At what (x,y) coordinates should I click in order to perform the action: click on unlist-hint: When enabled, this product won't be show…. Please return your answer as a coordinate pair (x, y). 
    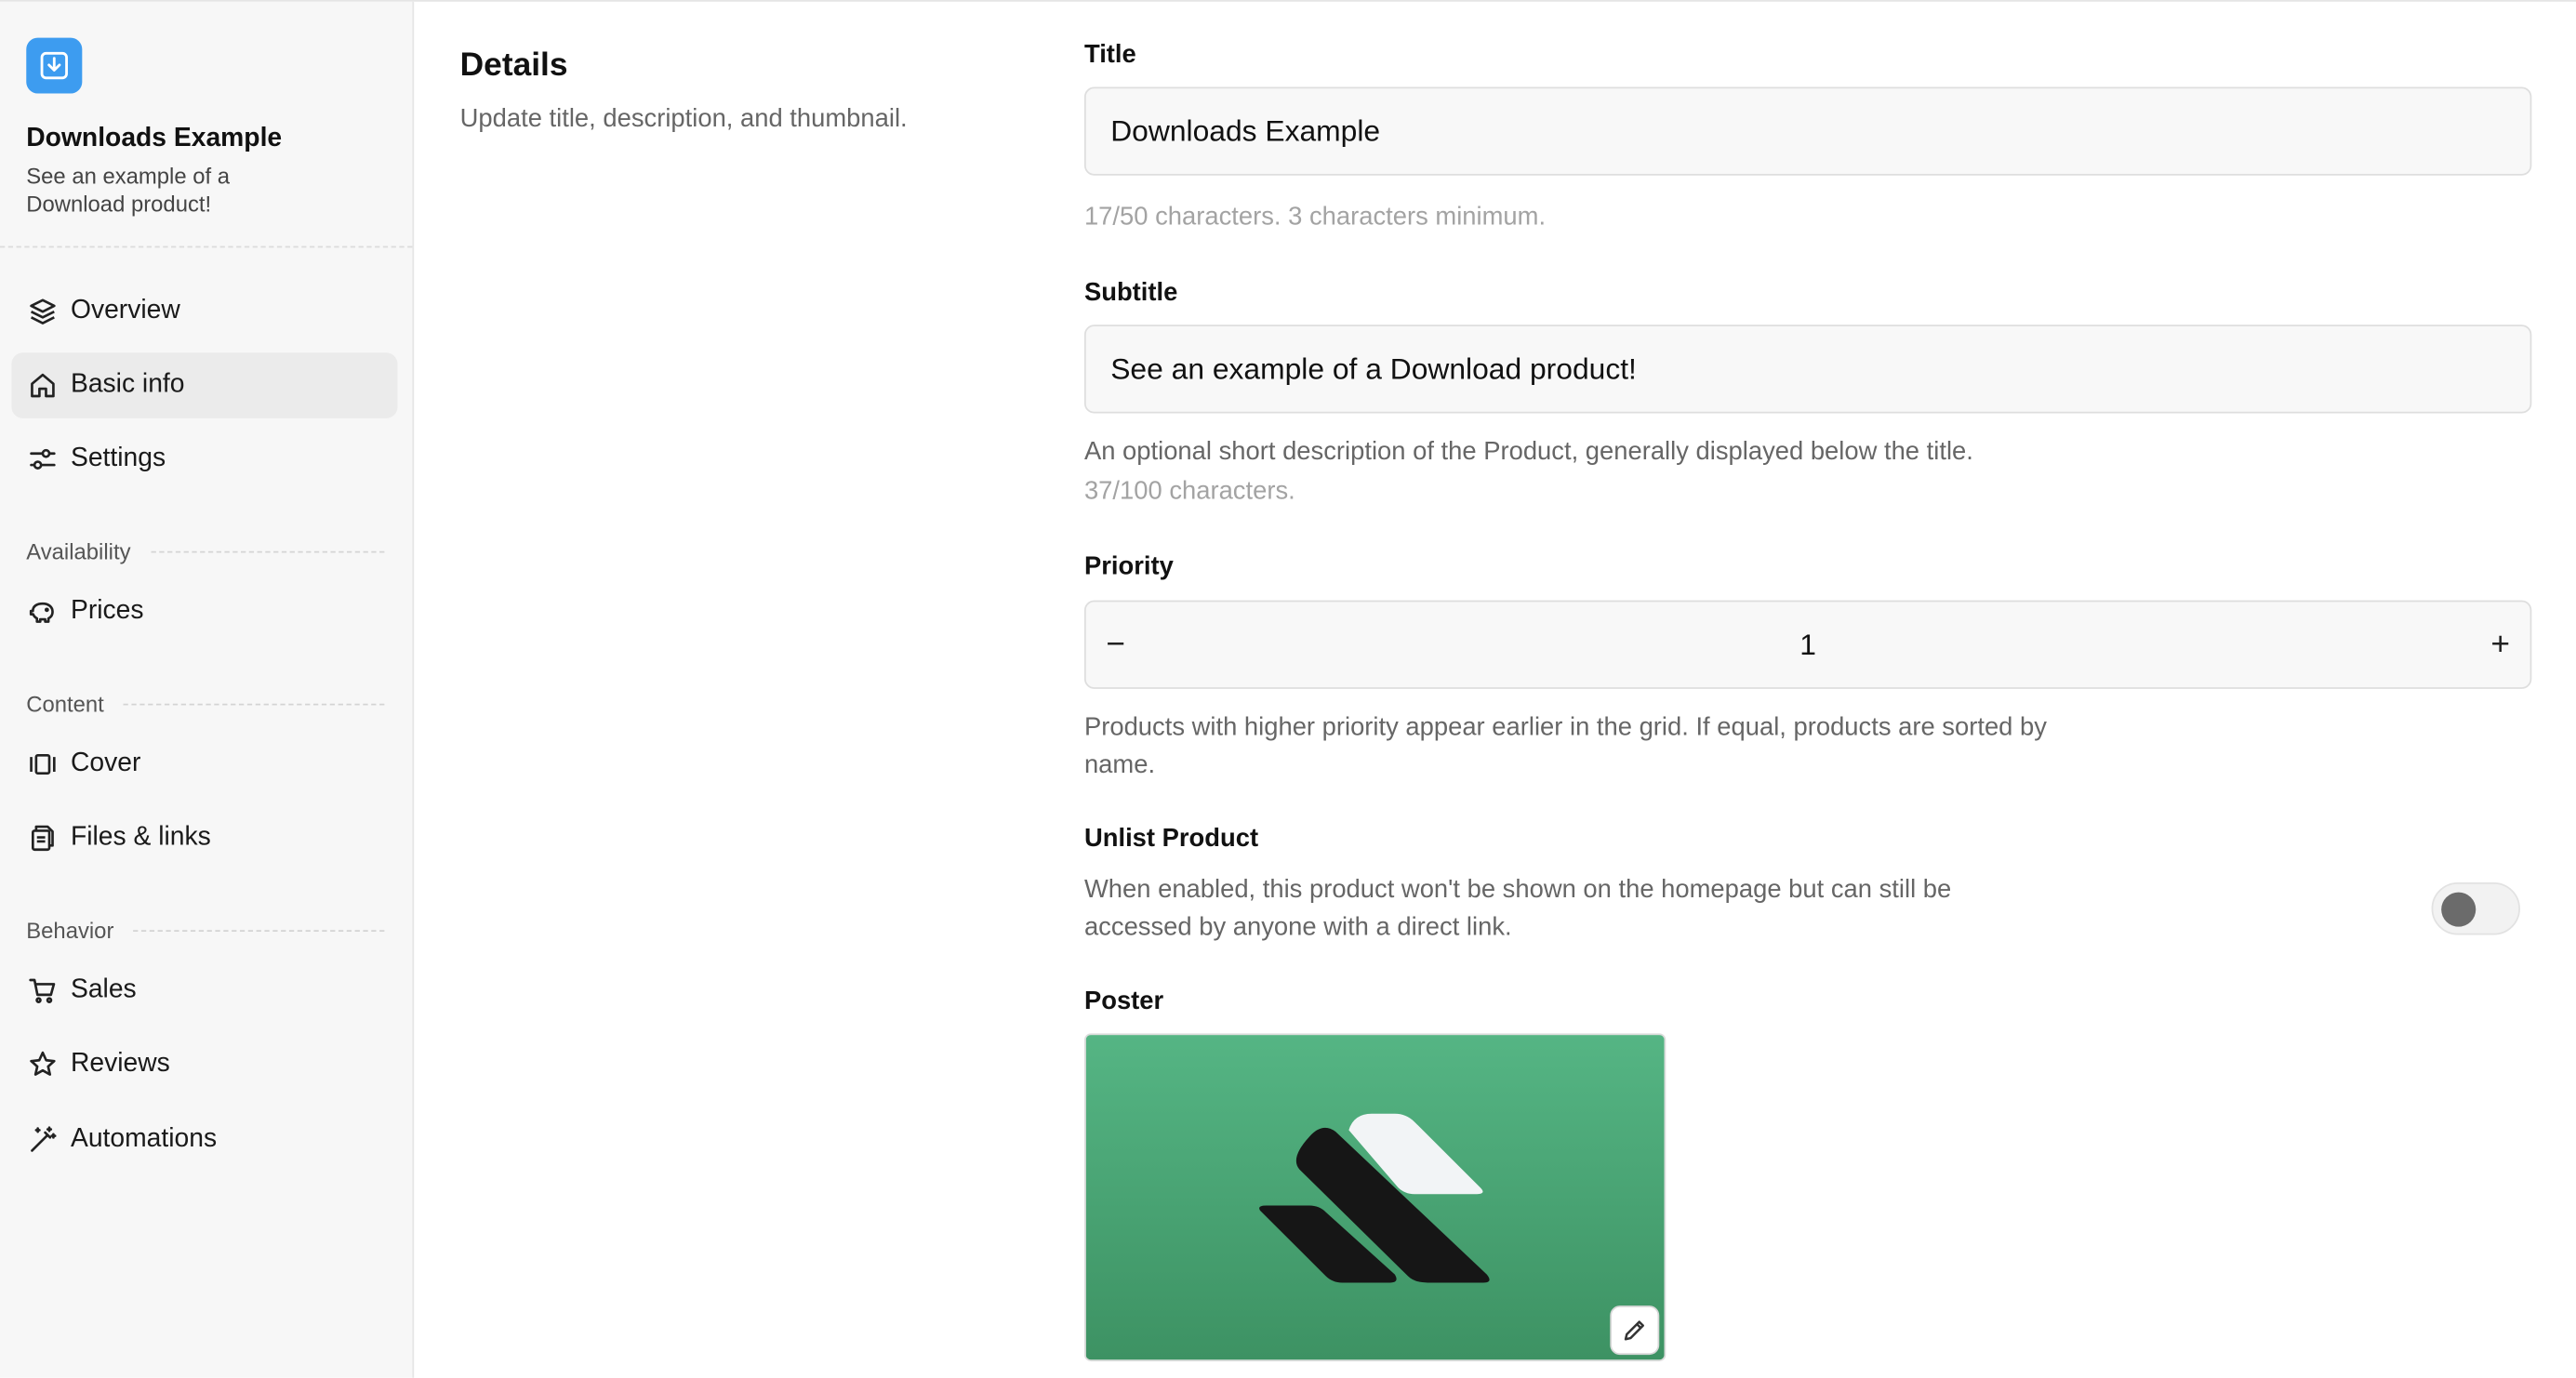
    Looking at the image, I should click on (1517, 909).